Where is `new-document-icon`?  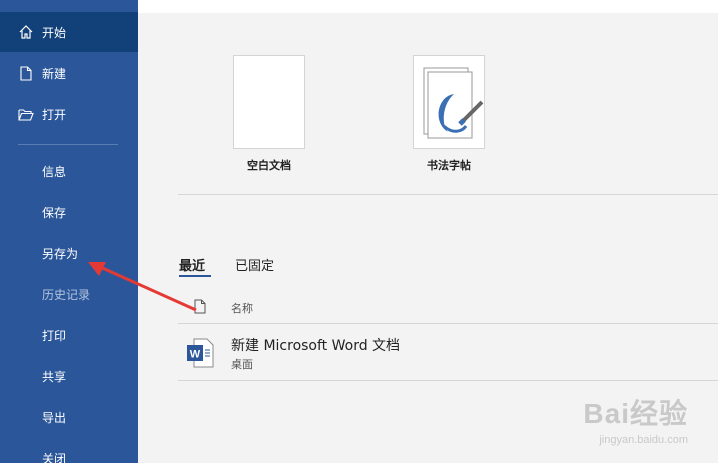 new-document-icon is located at coordinates (26, 73).